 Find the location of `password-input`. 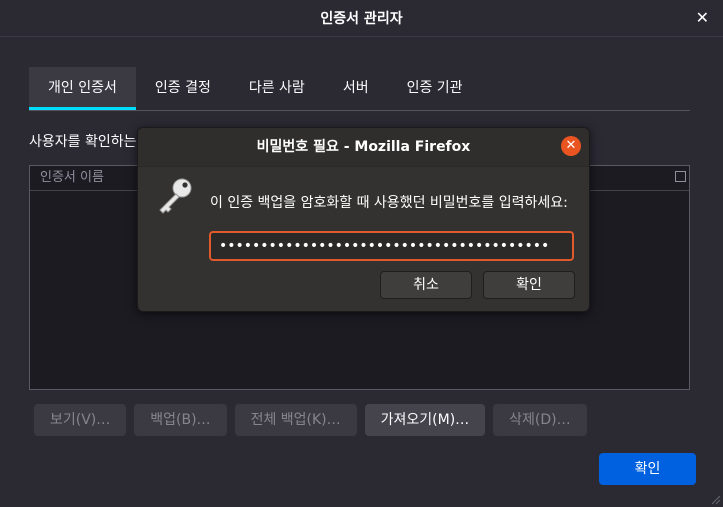

password-input is located at coordinates (391, 246).